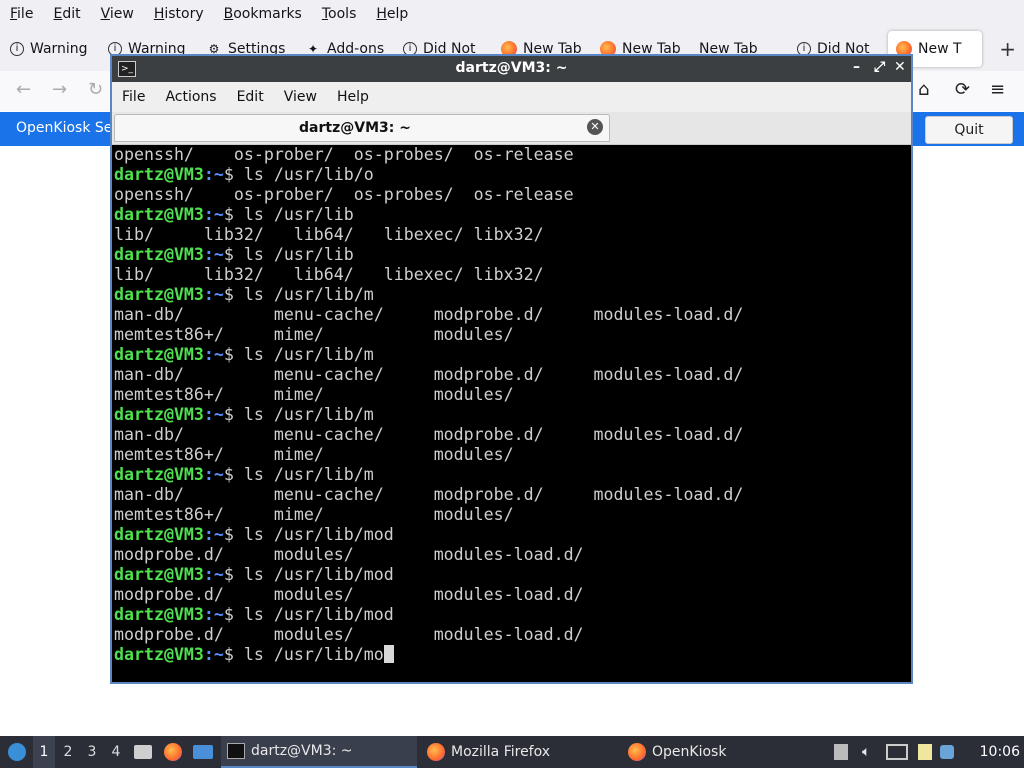  Describe the element at coordinates (95, 89) in the screenshot. I see `reload-icon: ↻` at that location.